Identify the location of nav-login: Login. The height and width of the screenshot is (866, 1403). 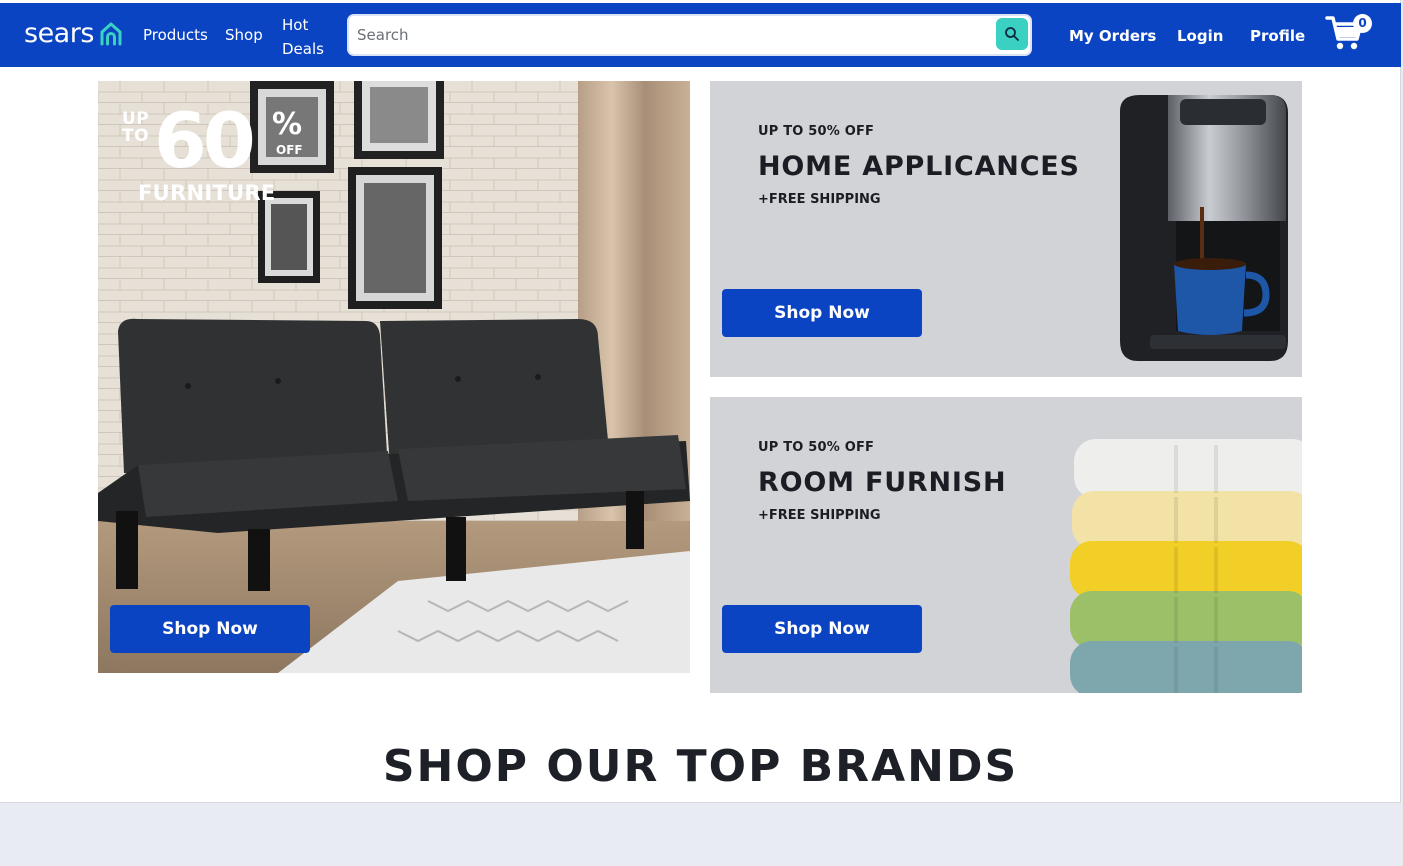
(1200, 36).